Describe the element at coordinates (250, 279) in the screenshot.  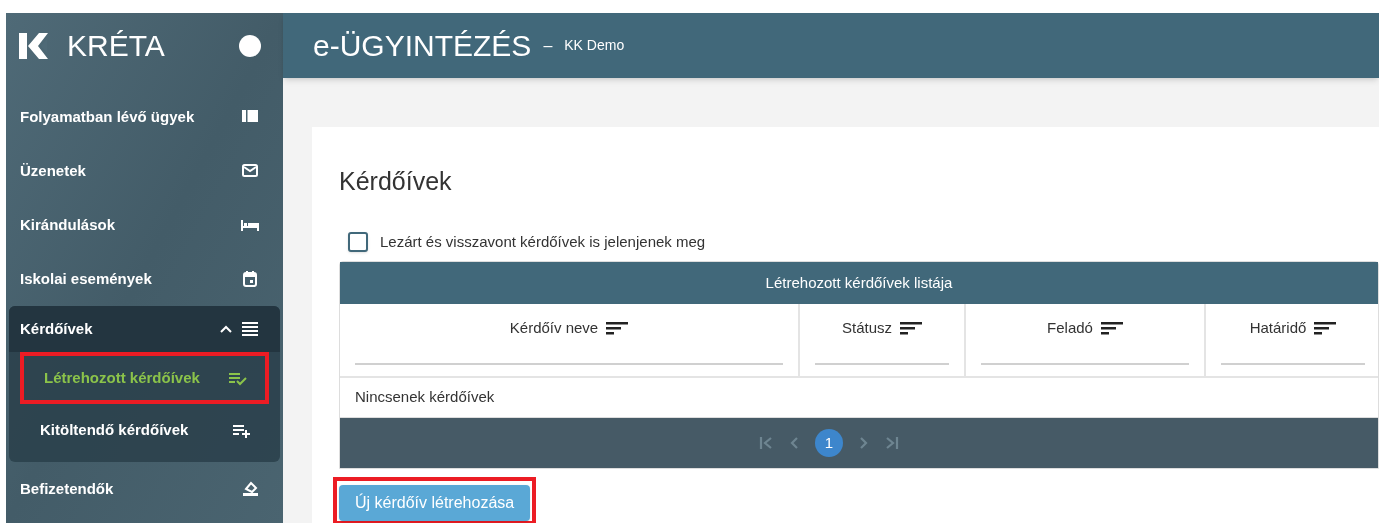
I see `calendar-icon` at that location.